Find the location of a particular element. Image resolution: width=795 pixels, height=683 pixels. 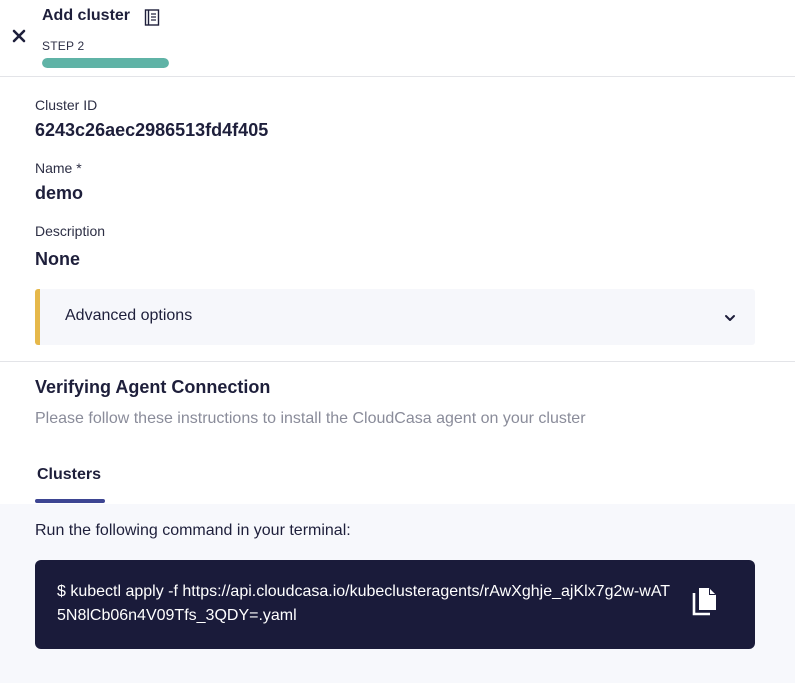

document-icon is located at coordinates (152, 17).